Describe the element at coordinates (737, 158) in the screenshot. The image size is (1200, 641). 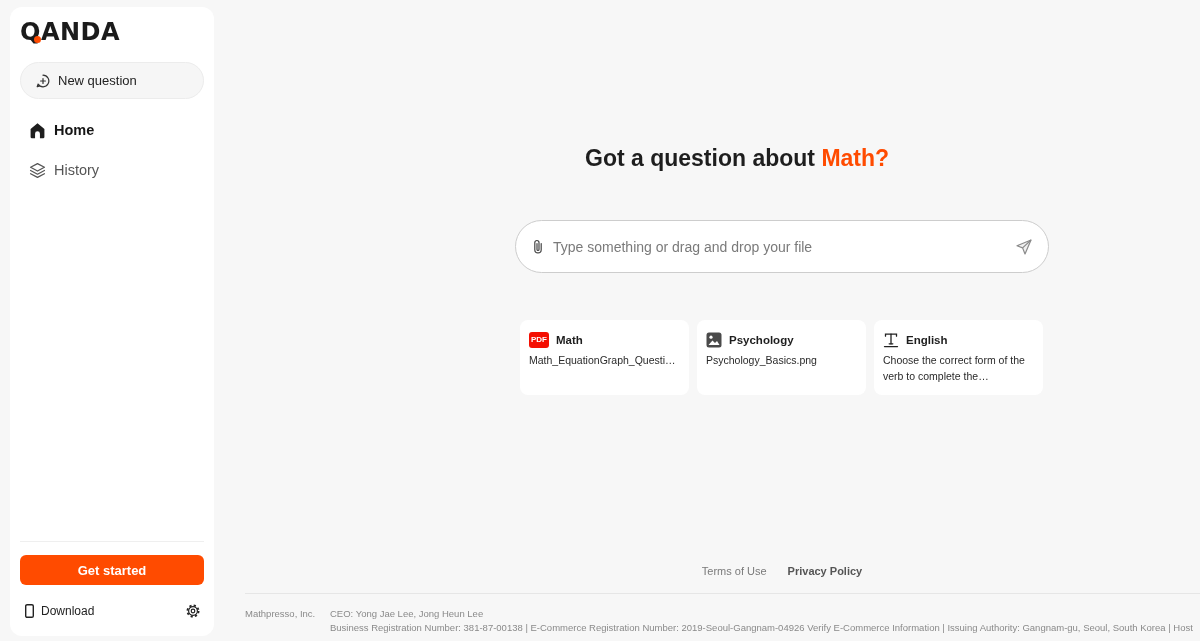
I see `headline: Got a question about Math?` at that location.